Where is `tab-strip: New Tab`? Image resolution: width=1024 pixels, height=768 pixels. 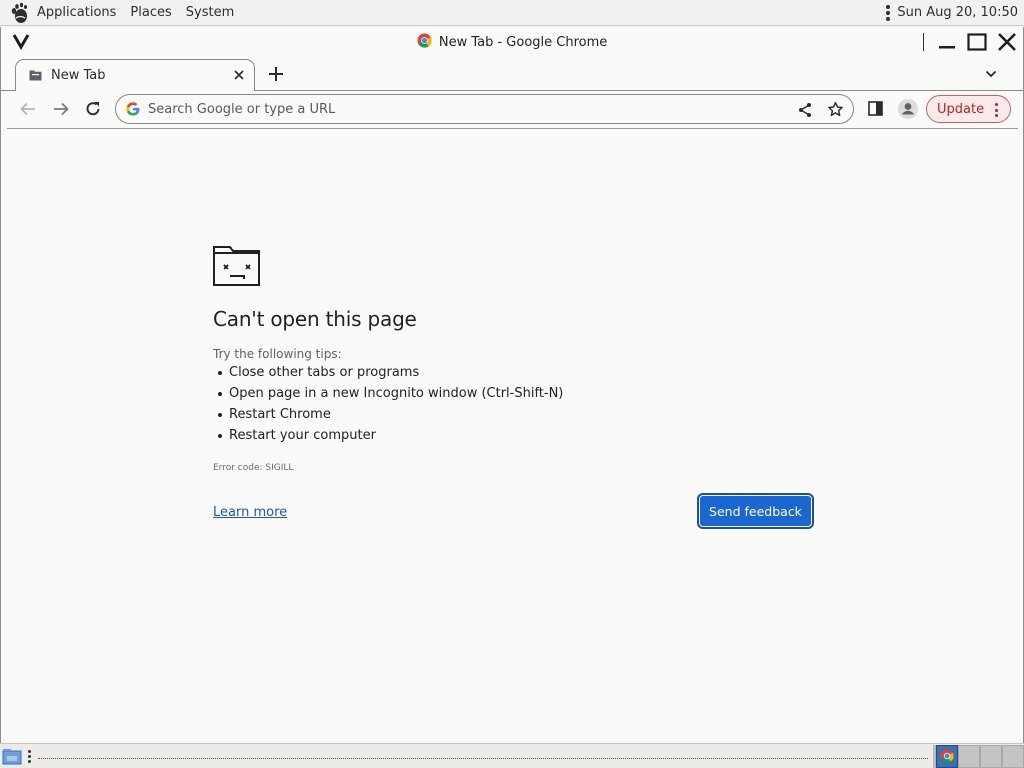 tab-strip: New Tab is located at coordinates (512, 74).